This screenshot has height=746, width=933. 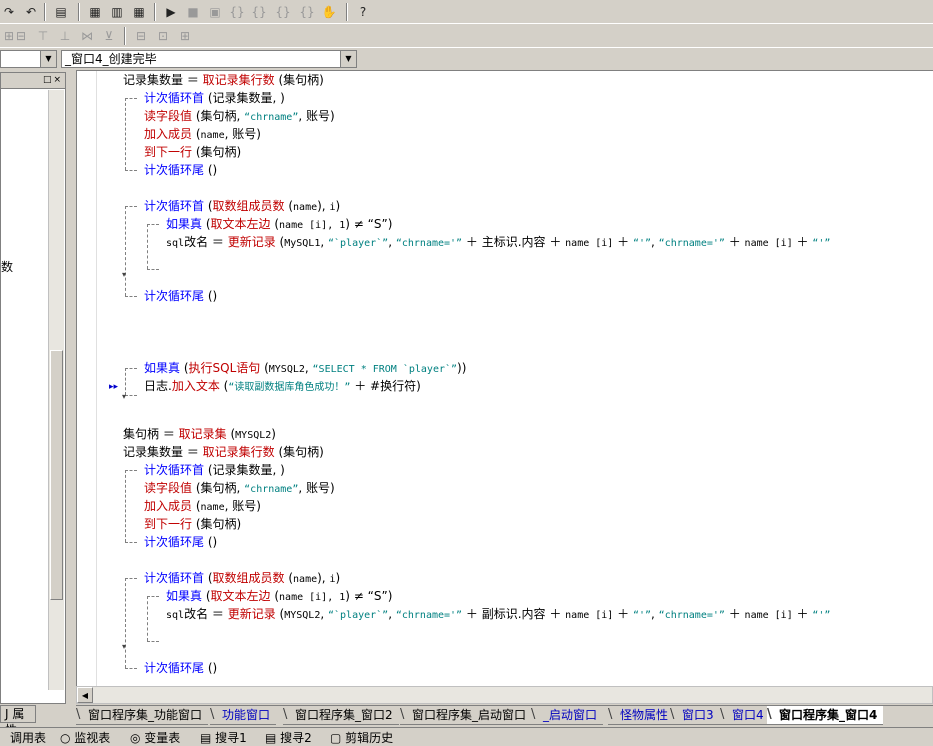 What do you see at coordinates (117, 12) in the screenshot?
I see `layout-2-icon: ▥` at bounding box center [117, 12].